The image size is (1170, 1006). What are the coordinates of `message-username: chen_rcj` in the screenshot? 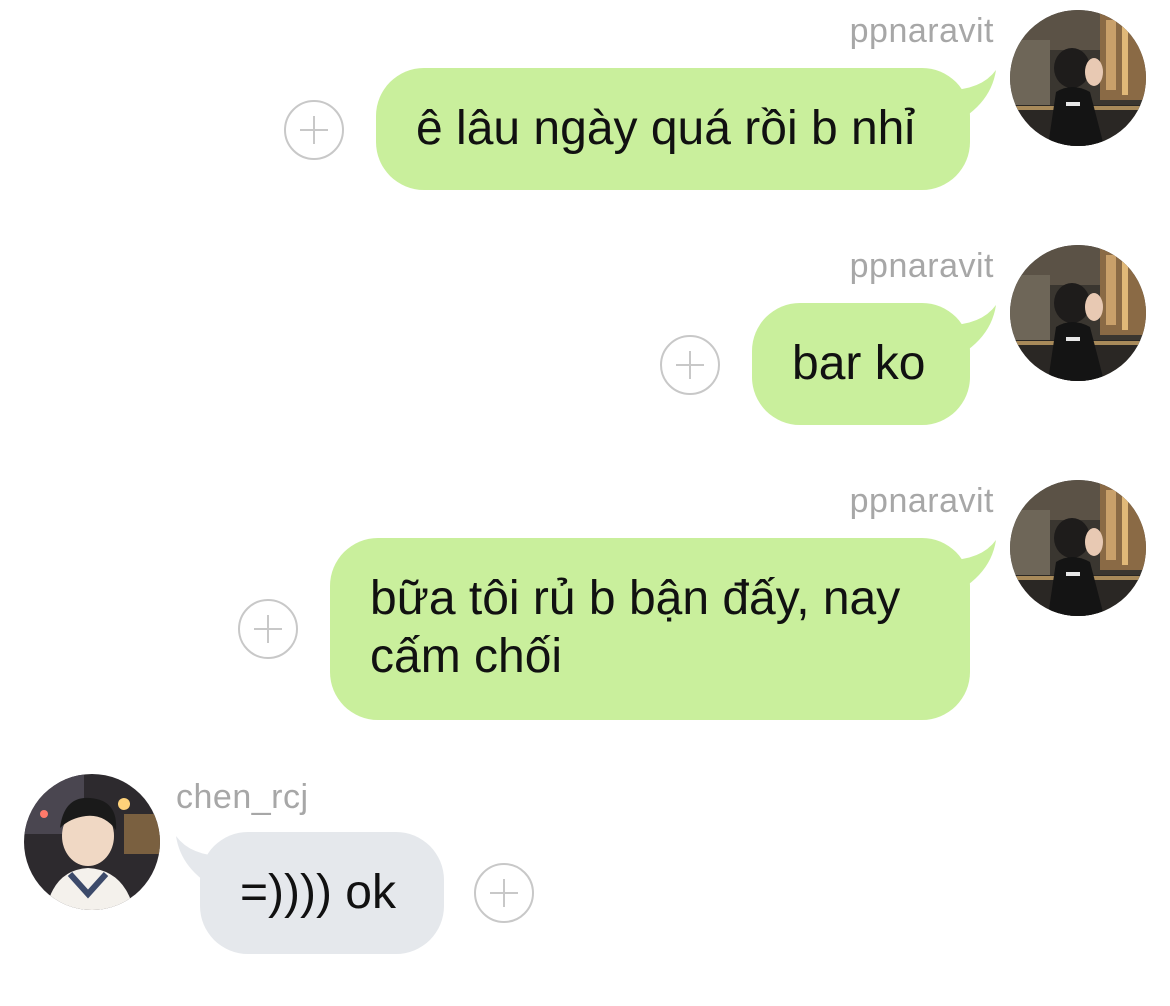 It's located at (242, 797).